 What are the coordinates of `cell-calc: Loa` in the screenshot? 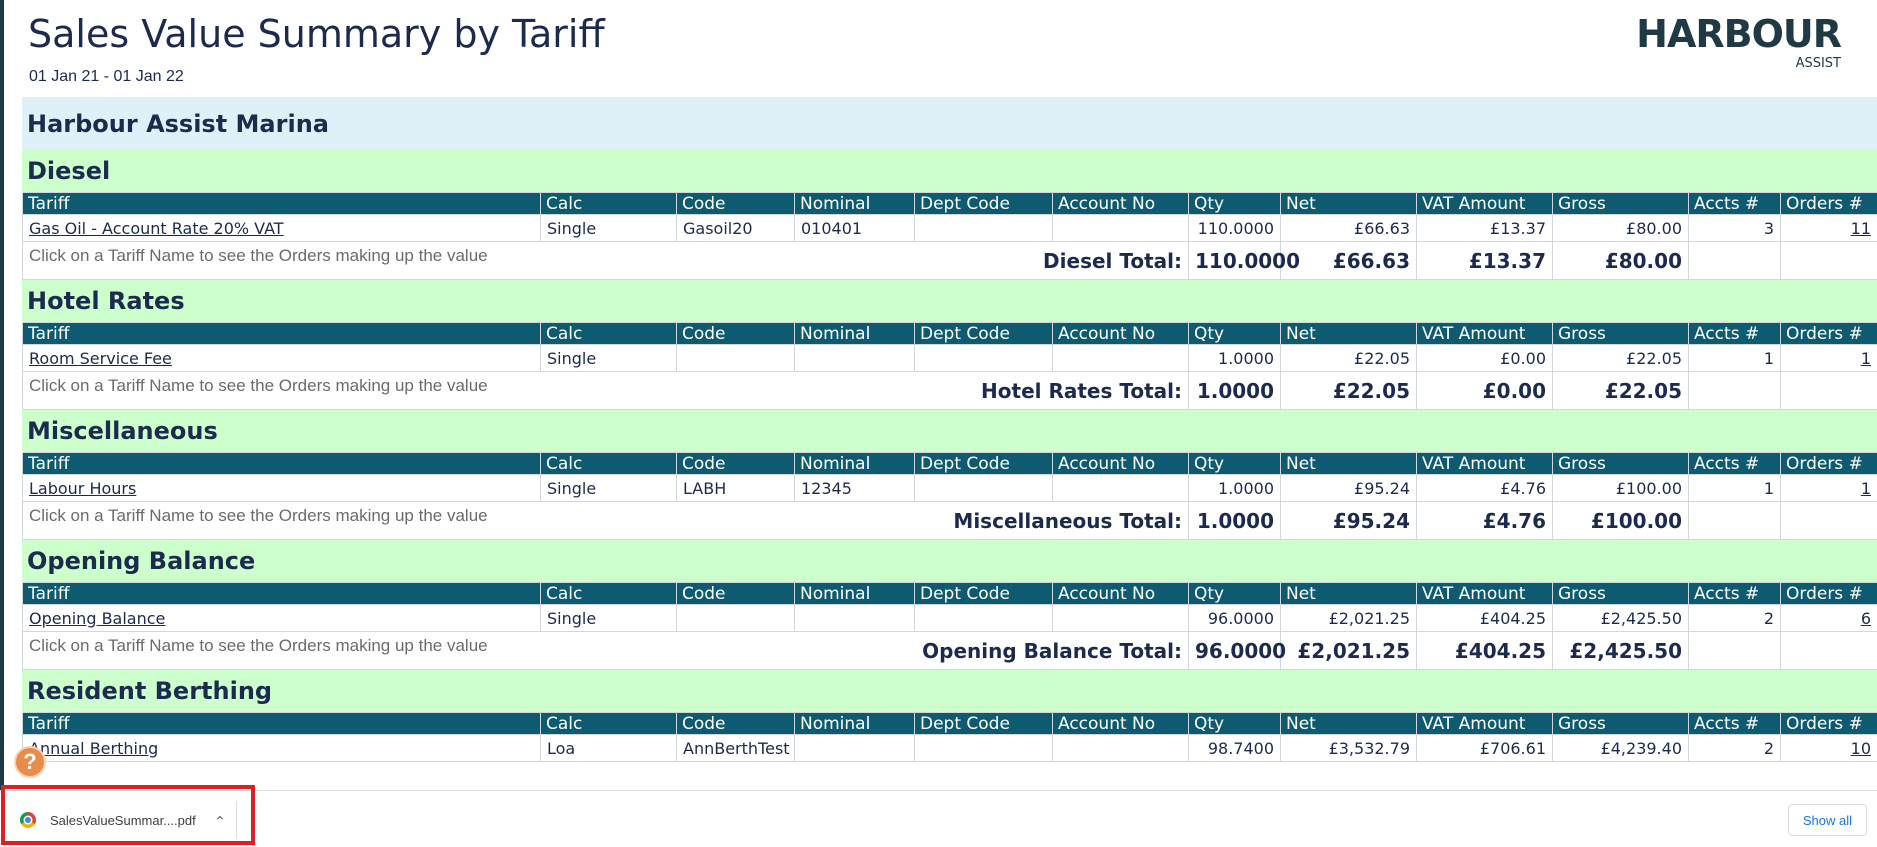 It's located at (608, 748).